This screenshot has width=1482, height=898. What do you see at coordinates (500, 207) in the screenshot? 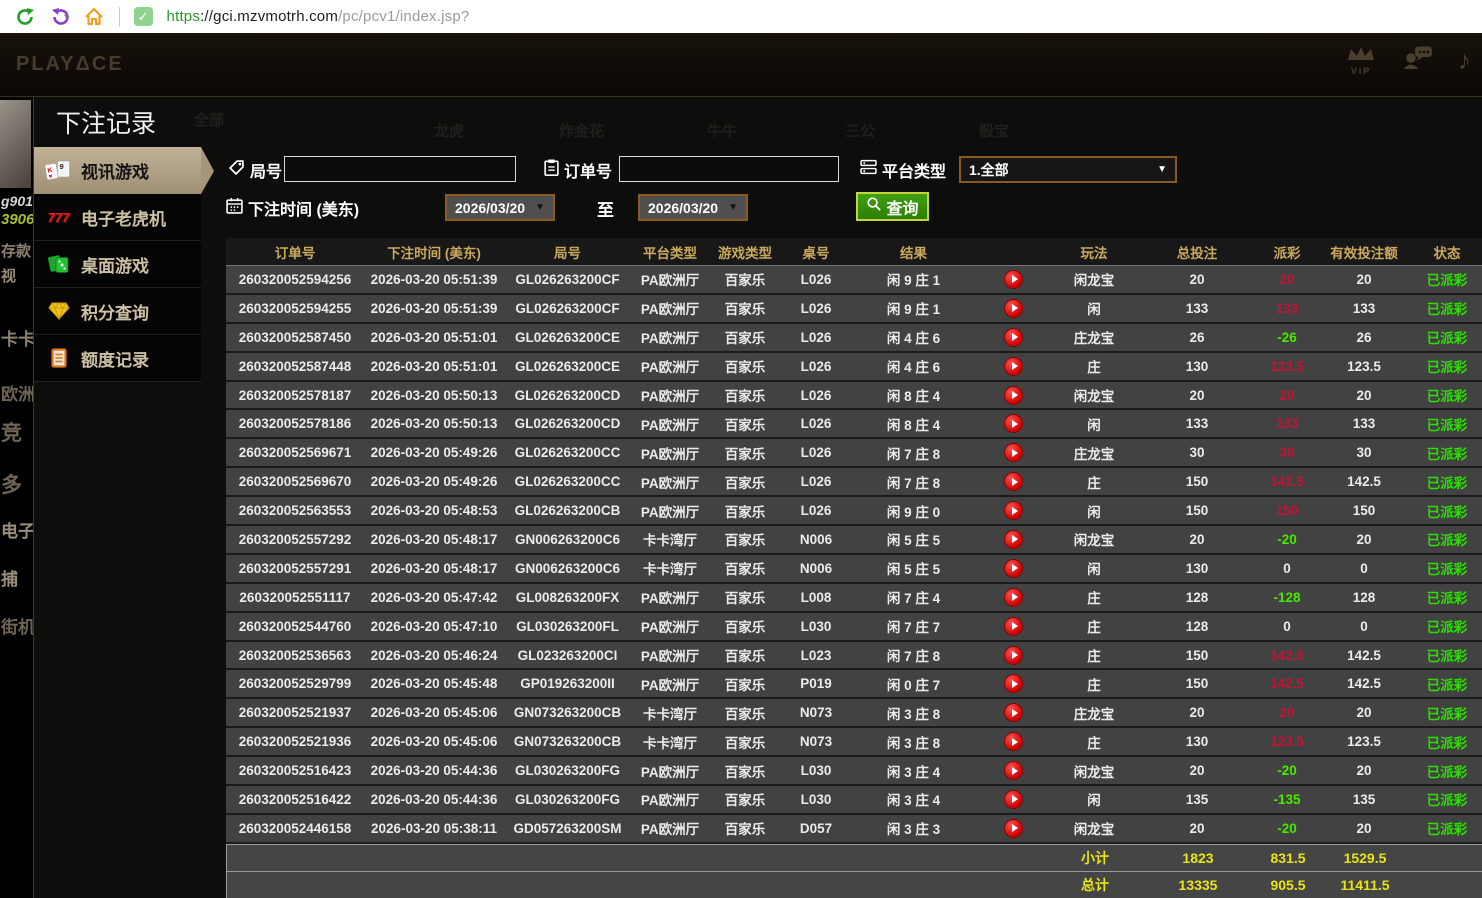
I see `date-from-select: 2026/03/20 ▼` at bounding box center [500, 207].